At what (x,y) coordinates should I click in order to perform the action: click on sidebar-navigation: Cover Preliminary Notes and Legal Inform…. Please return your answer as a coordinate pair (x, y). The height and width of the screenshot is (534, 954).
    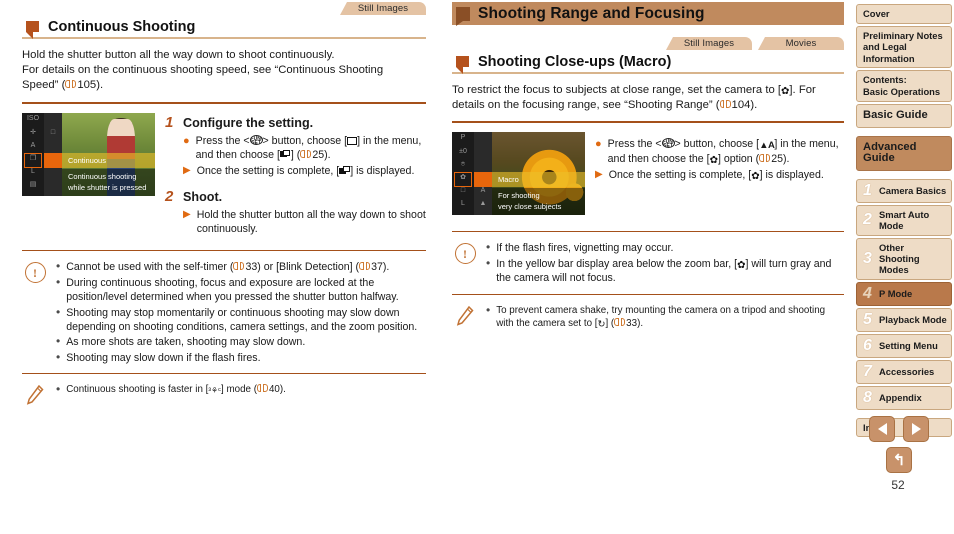
    Looking at the image, I should click on (904, 221).